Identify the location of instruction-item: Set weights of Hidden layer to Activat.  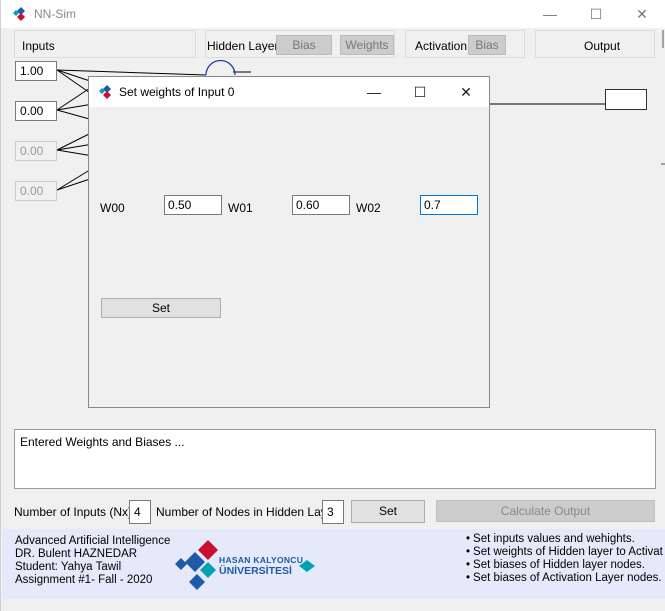
(564, 552).